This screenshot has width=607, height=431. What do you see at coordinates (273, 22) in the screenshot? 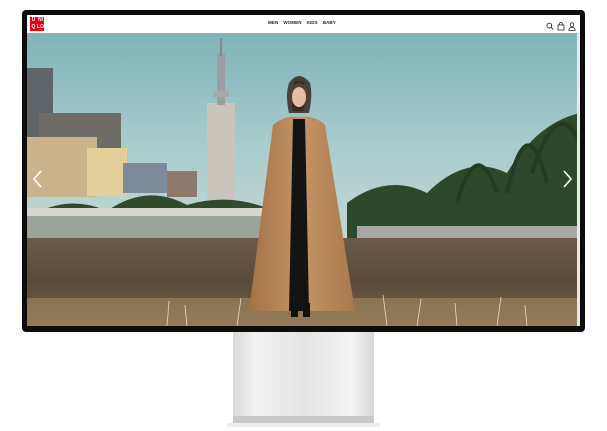
I see `nav-item-men: MEN` at bounding box center [273, 22].